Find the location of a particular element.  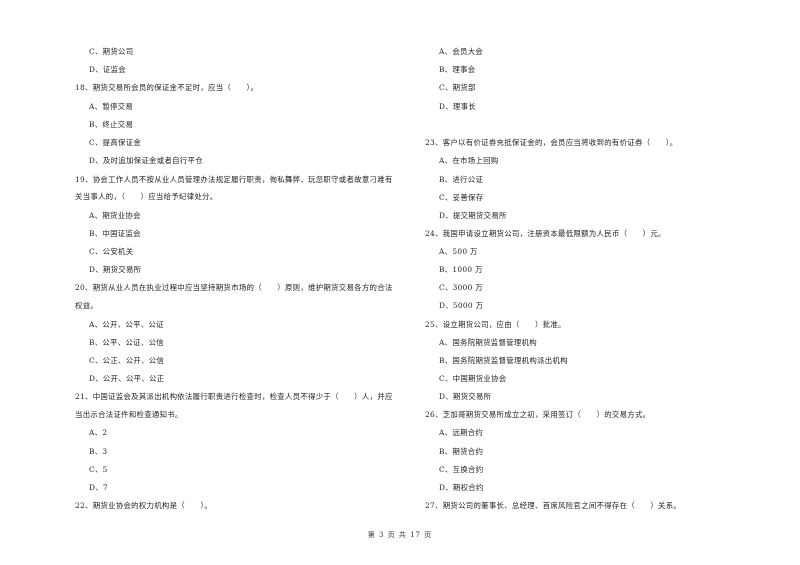

answer-option: A、远期合约 is located at coordinates (461, 432).